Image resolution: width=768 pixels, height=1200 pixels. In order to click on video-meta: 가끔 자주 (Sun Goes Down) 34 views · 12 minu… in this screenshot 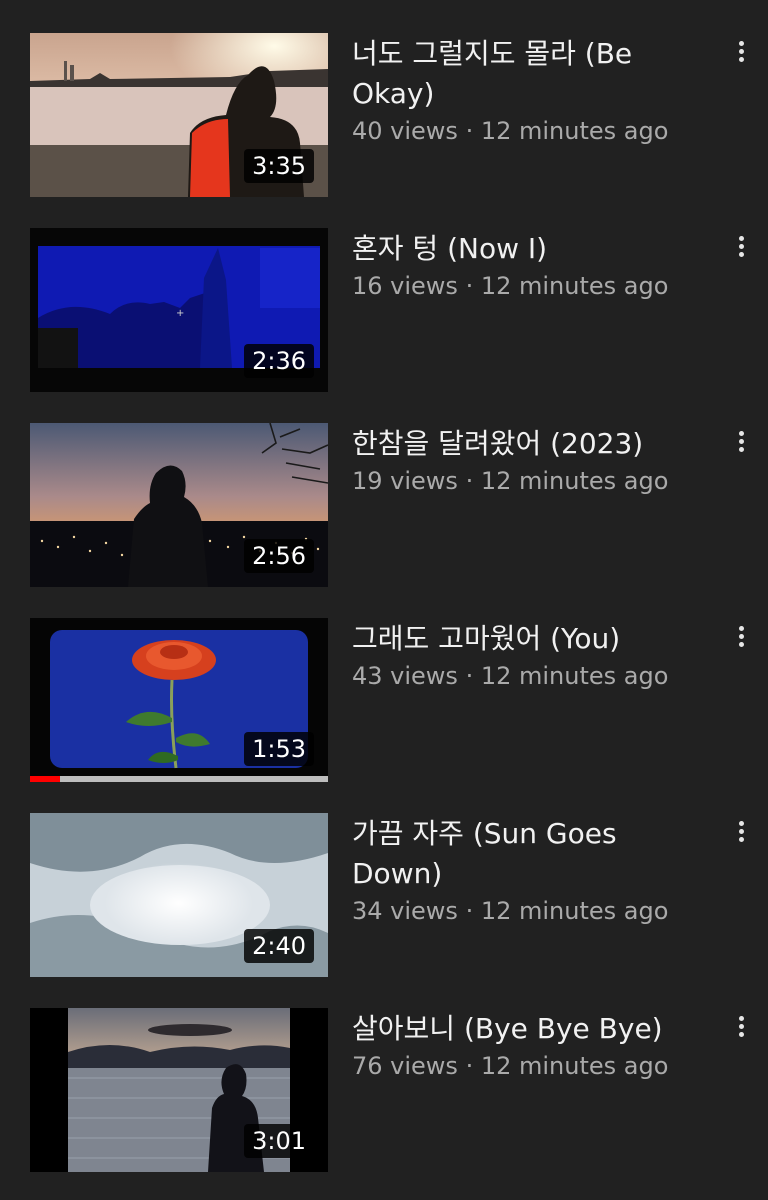, I will do `click(530, 870)`.